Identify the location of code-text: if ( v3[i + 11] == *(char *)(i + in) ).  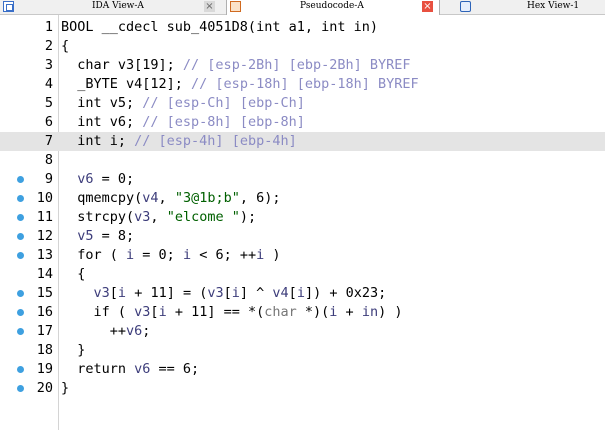
(232, 312).